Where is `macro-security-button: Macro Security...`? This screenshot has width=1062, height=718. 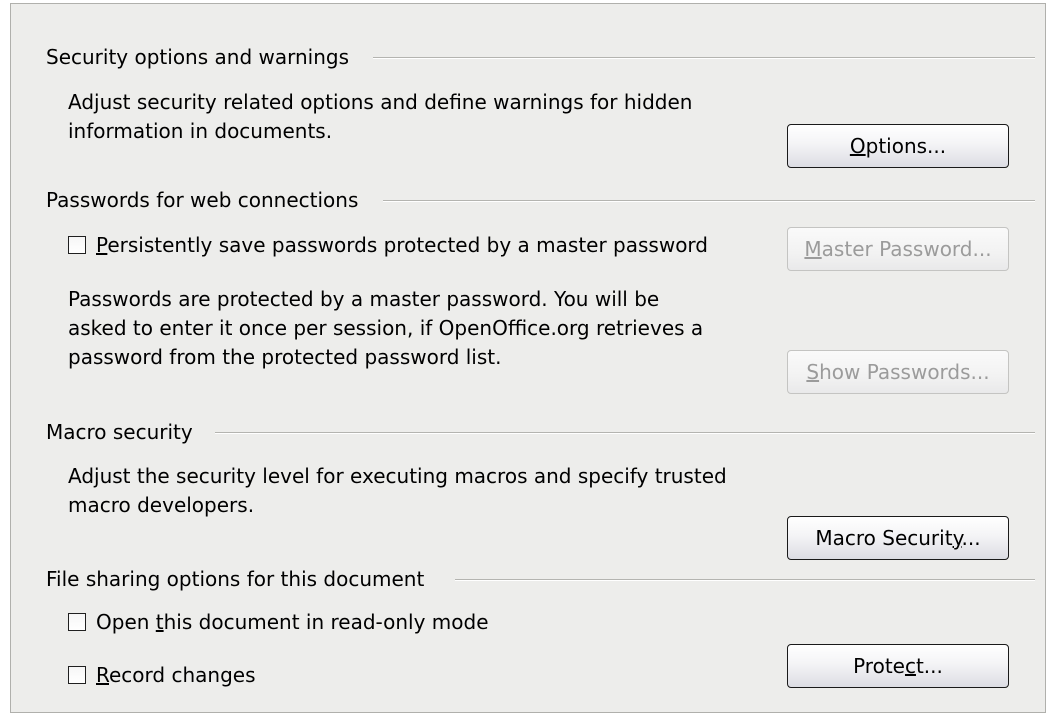
macro-security-button: Macro Security... is located at coordinates (898, 538).